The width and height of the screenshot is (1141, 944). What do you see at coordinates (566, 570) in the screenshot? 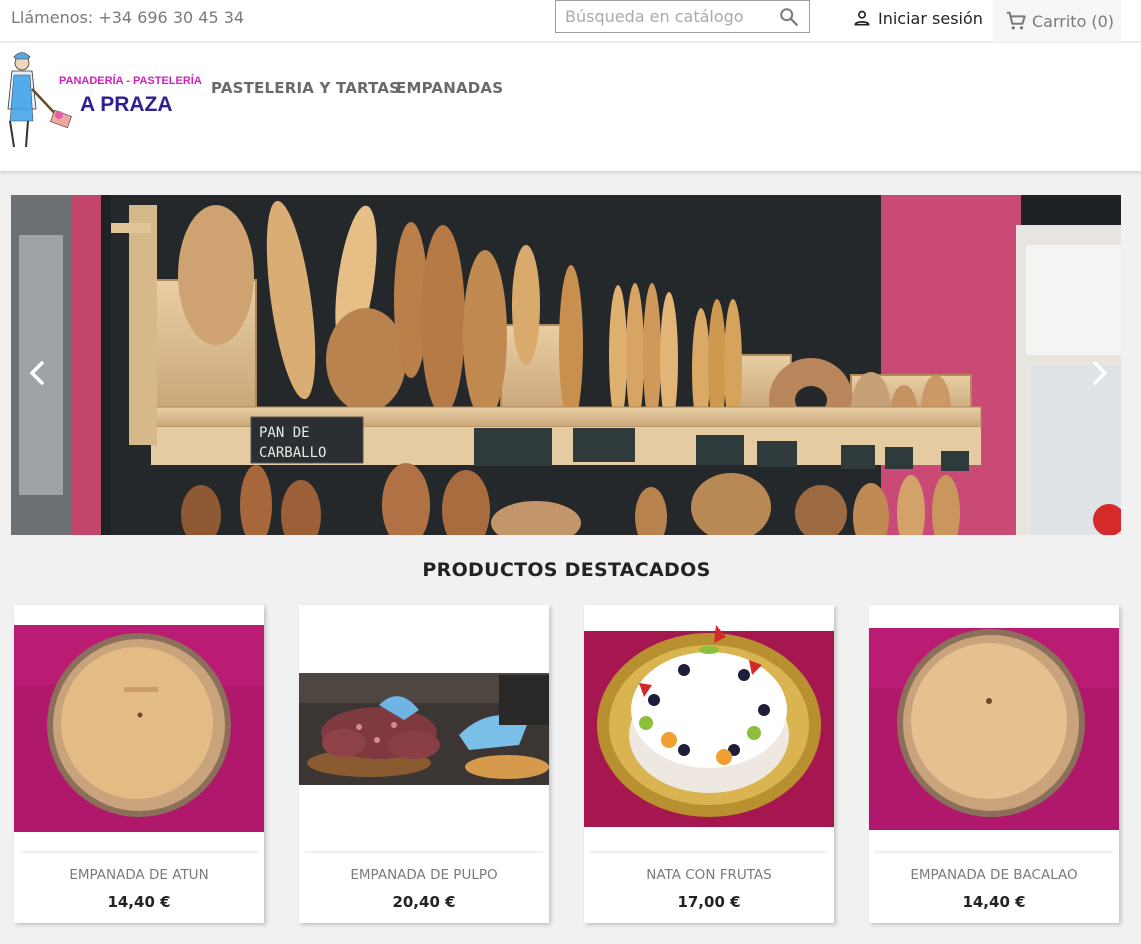
I see `featured-products-title: PRODUCTOS DESTACADOS` at bounding box center [566, 570].